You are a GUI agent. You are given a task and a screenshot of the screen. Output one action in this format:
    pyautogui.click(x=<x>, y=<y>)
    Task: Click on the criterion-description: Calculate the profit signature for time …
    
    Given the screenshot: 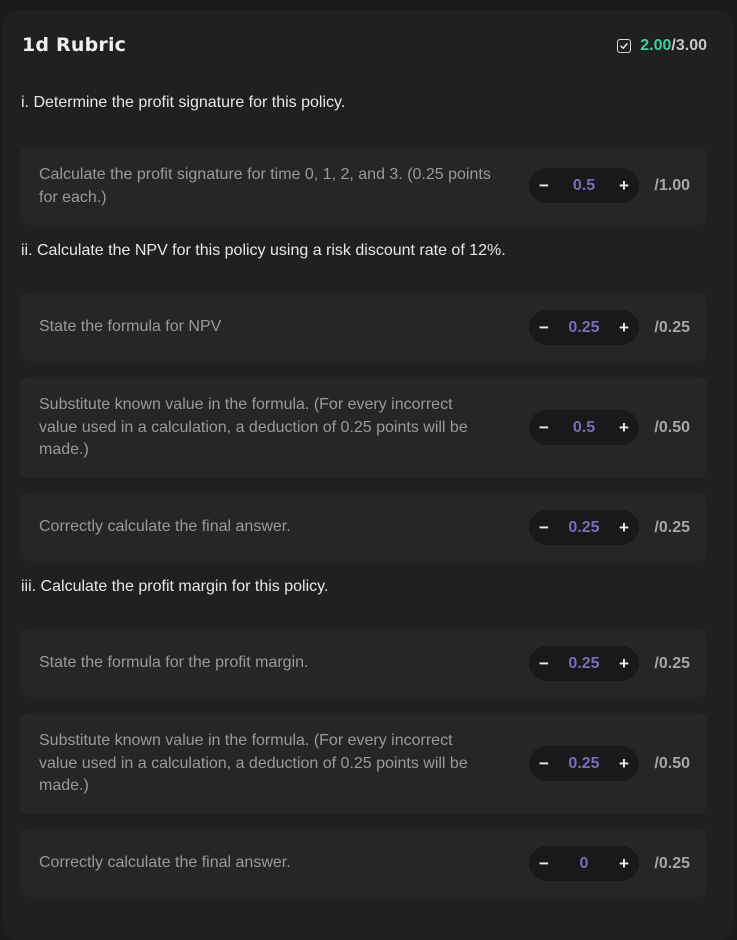 What is the action you would take?
    pyautogui.click(x=265, y=186)
    